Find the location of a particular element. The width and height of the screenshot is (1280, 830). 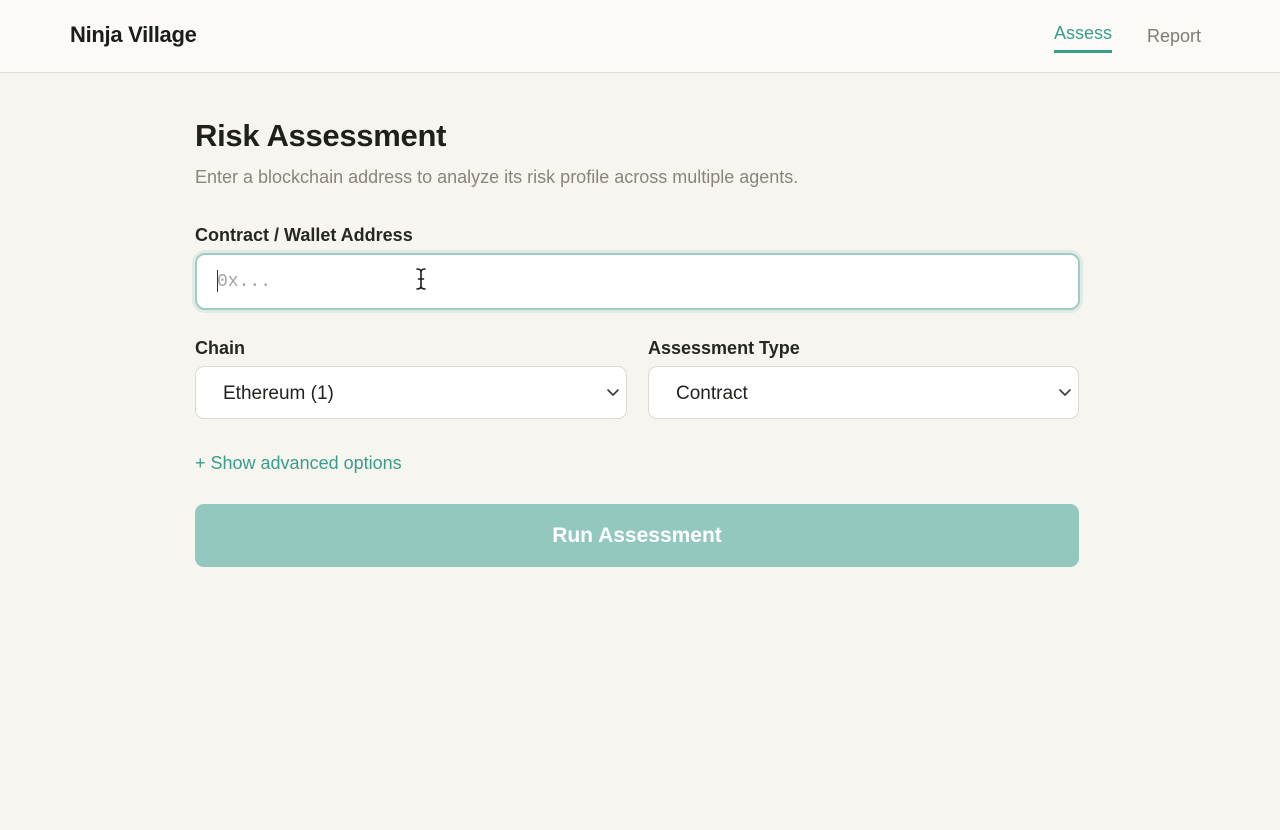

top-navbar: Ninja Village Assess Report is located at coordinates (640, 36).